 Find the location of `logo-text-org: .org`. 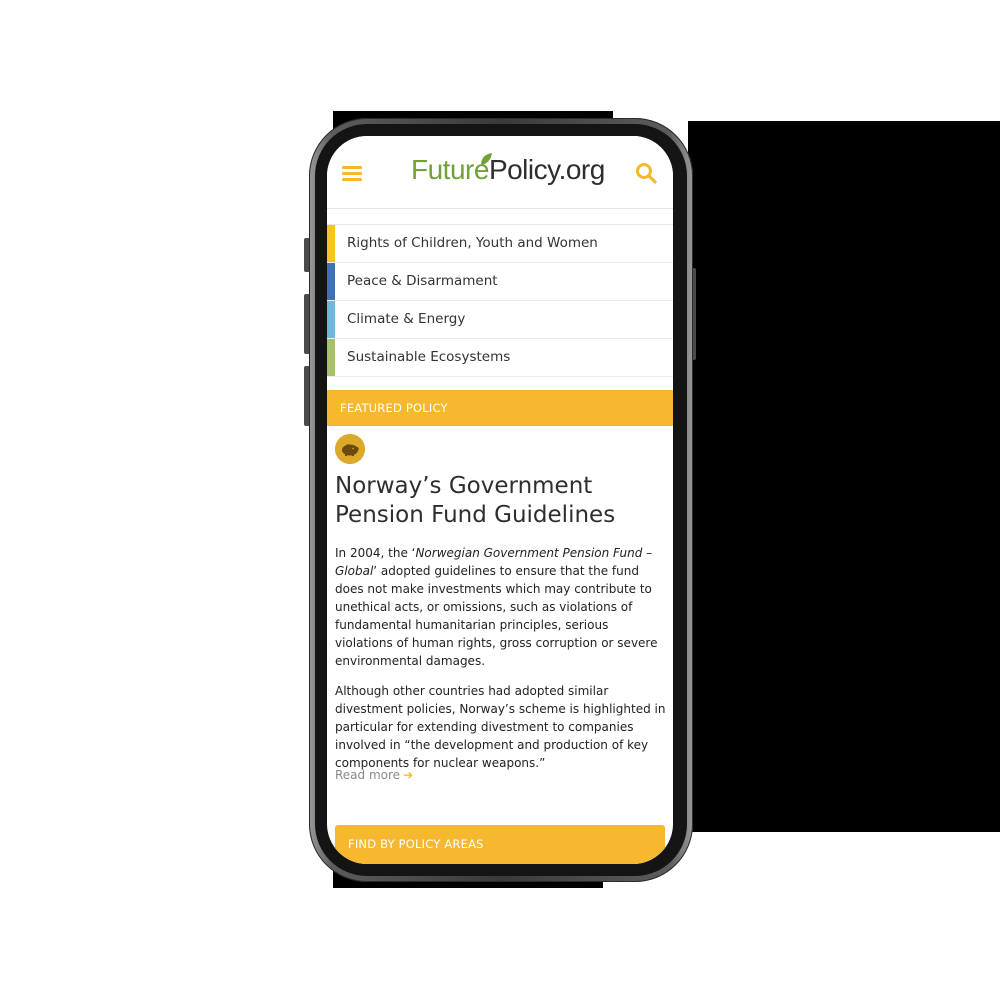

logo-text-org: .org is located at coordinates (582, 169).